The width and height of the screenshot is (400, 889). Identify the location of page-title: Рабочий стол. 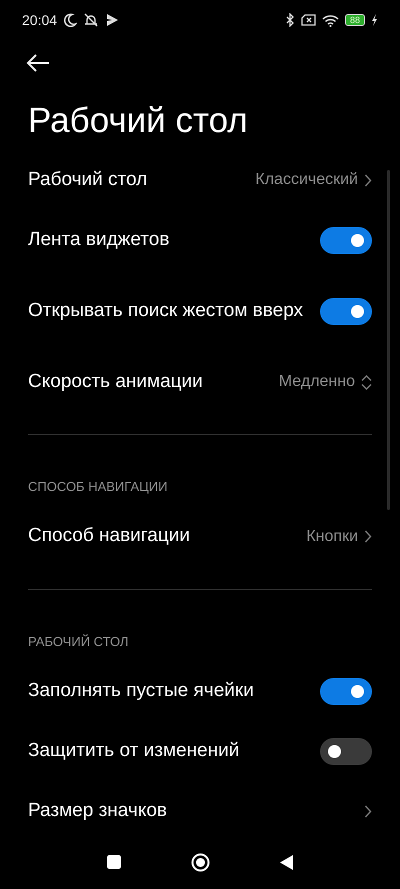
(138, 121).